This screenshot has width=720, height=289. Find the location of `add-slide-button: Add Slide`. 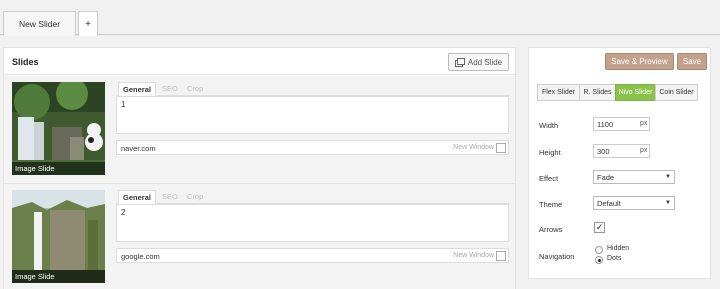

add-slide-button: Add Slide is located at coordinates (478, 62).